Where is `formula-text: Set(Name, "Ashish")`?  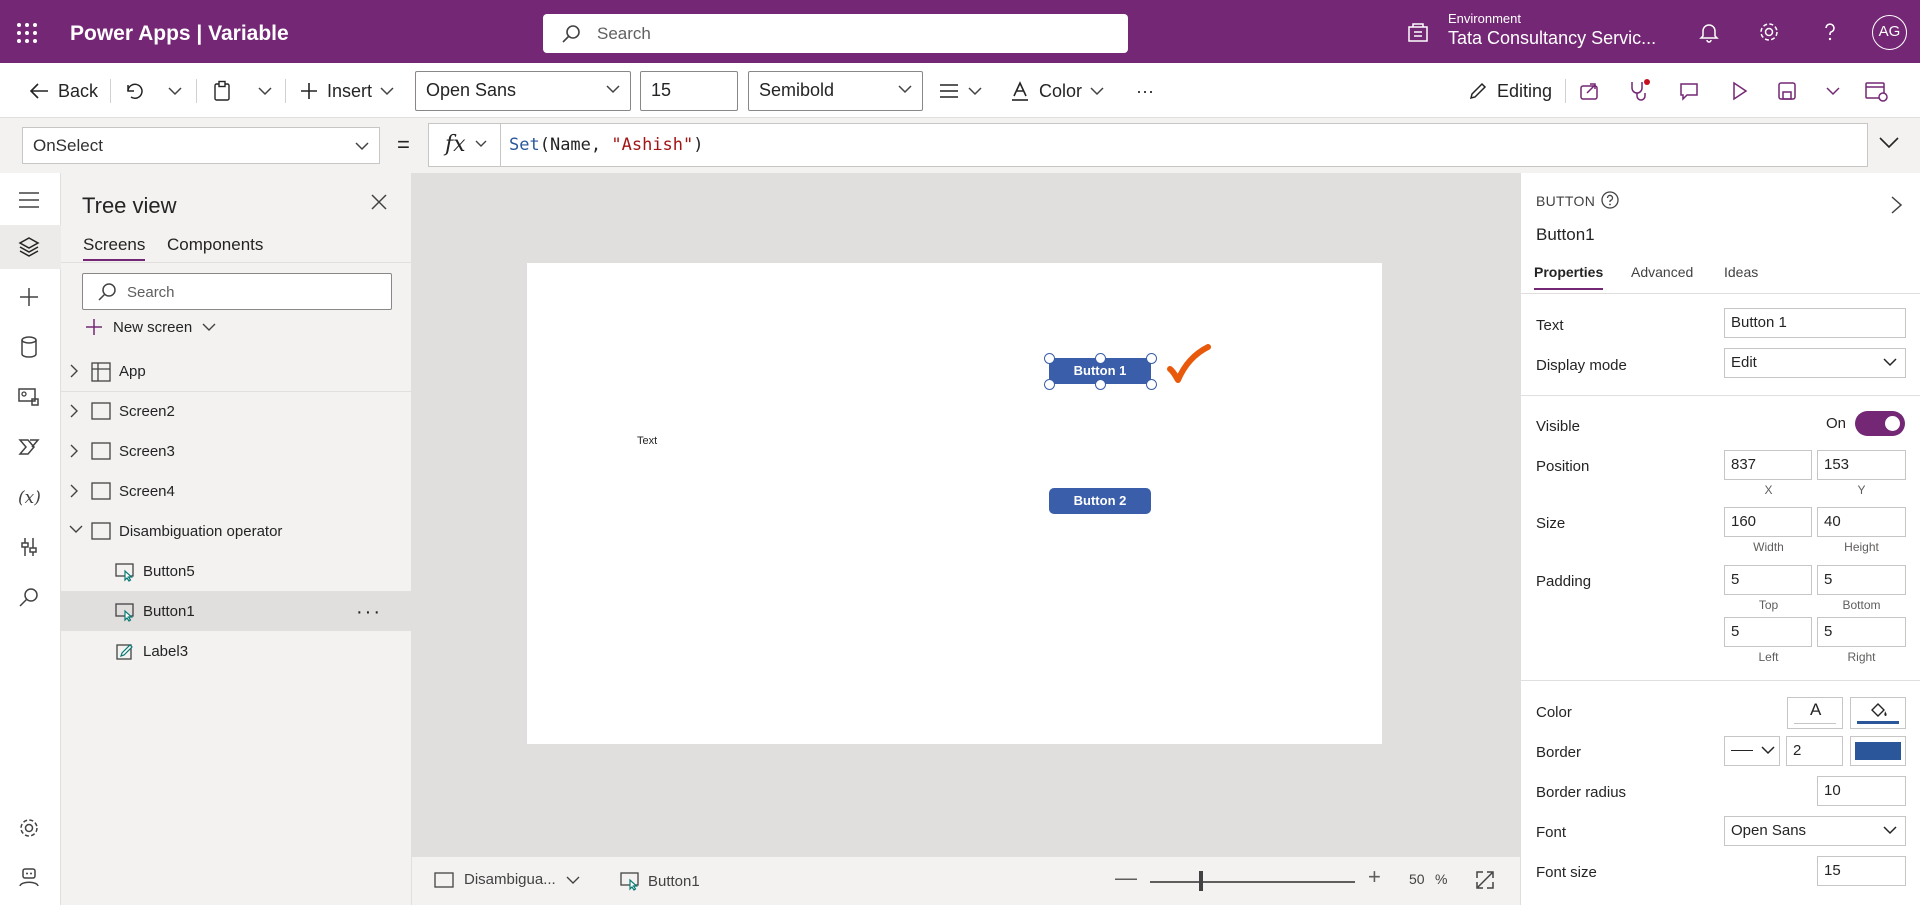 formula-text: Set(Name, "Ashish") is located at coordinates (606, 145).